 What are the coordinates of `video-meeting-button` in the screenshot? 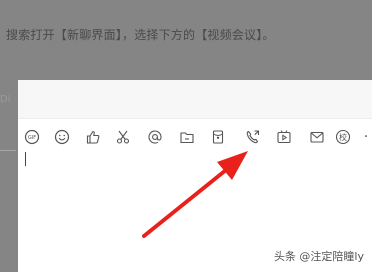 It's located at (284, 137).